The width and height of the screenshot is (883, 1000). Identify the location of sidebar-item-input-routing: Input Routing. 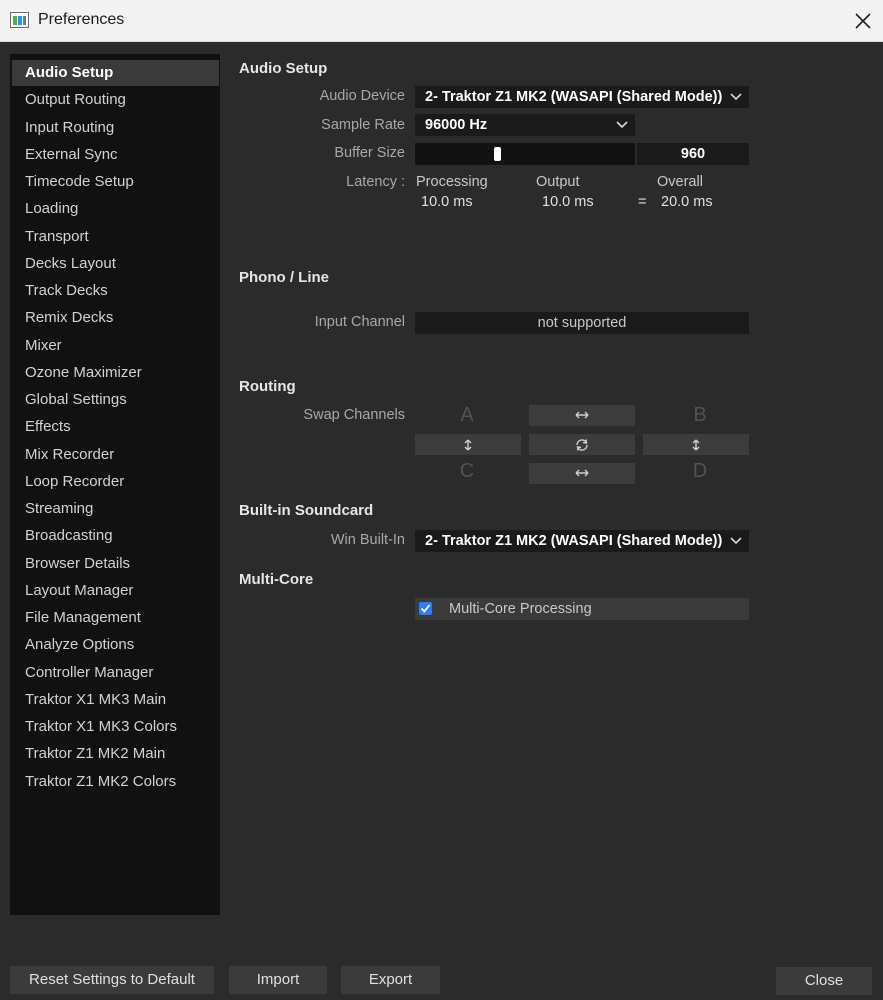
(115, 128).